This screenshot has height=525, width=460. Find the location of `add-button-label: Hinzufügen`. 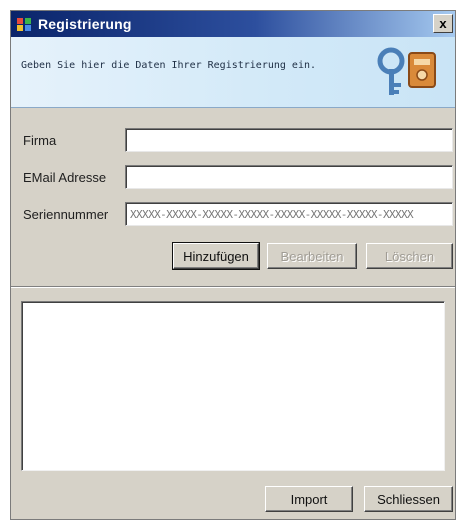

add-button-label: Hinzufügen is located at coordinates (216, 256).